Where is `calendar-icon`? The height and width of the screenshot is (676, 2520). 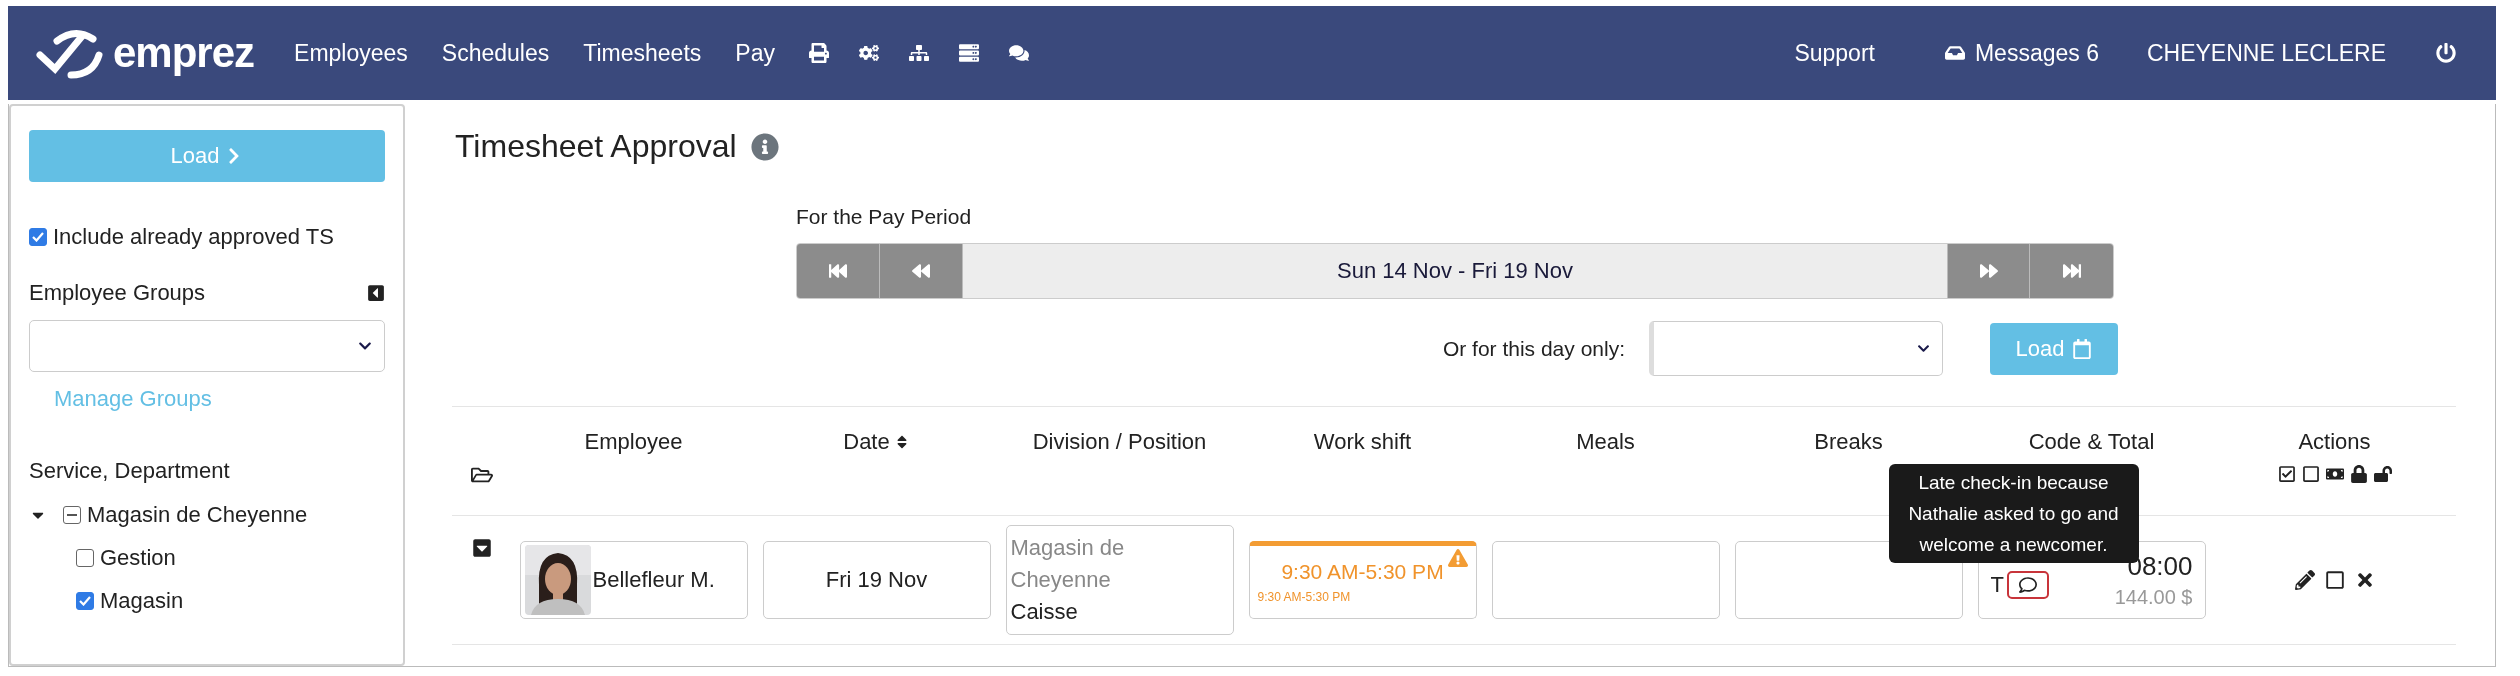
calendar-icon is located at coordinates (2082, 348).